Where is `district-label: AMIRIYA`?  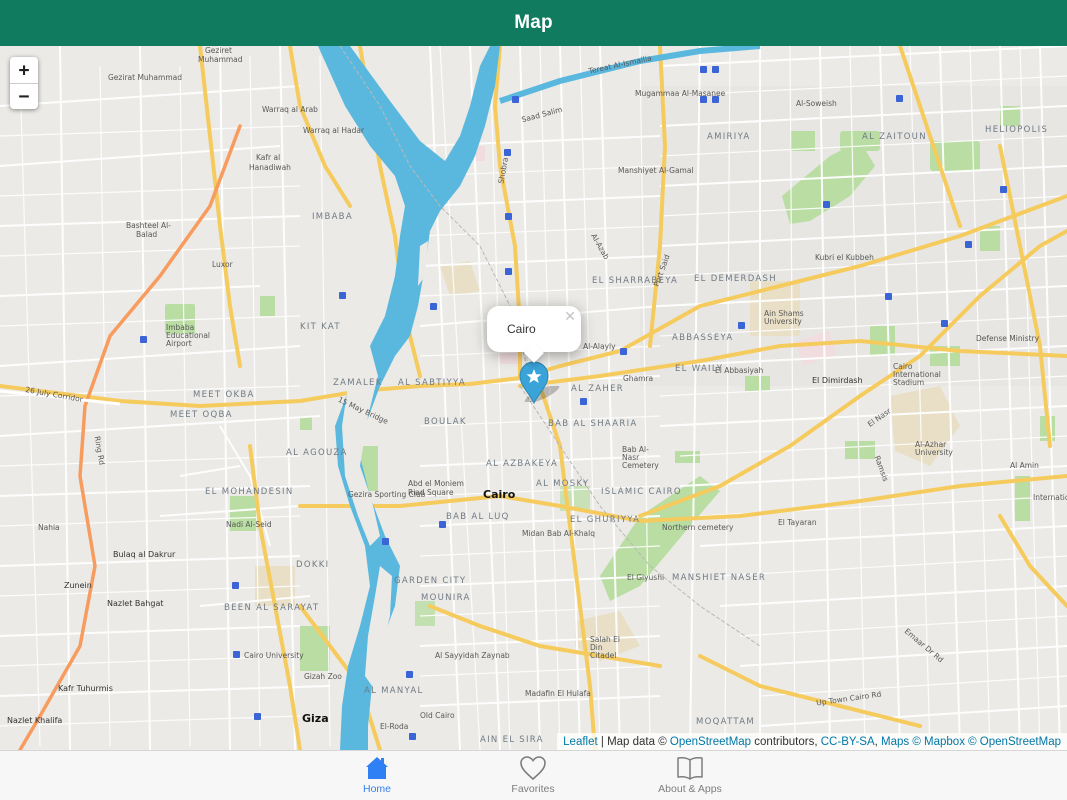
district-label: AMIRIYA is located at coordinates (729, 137).